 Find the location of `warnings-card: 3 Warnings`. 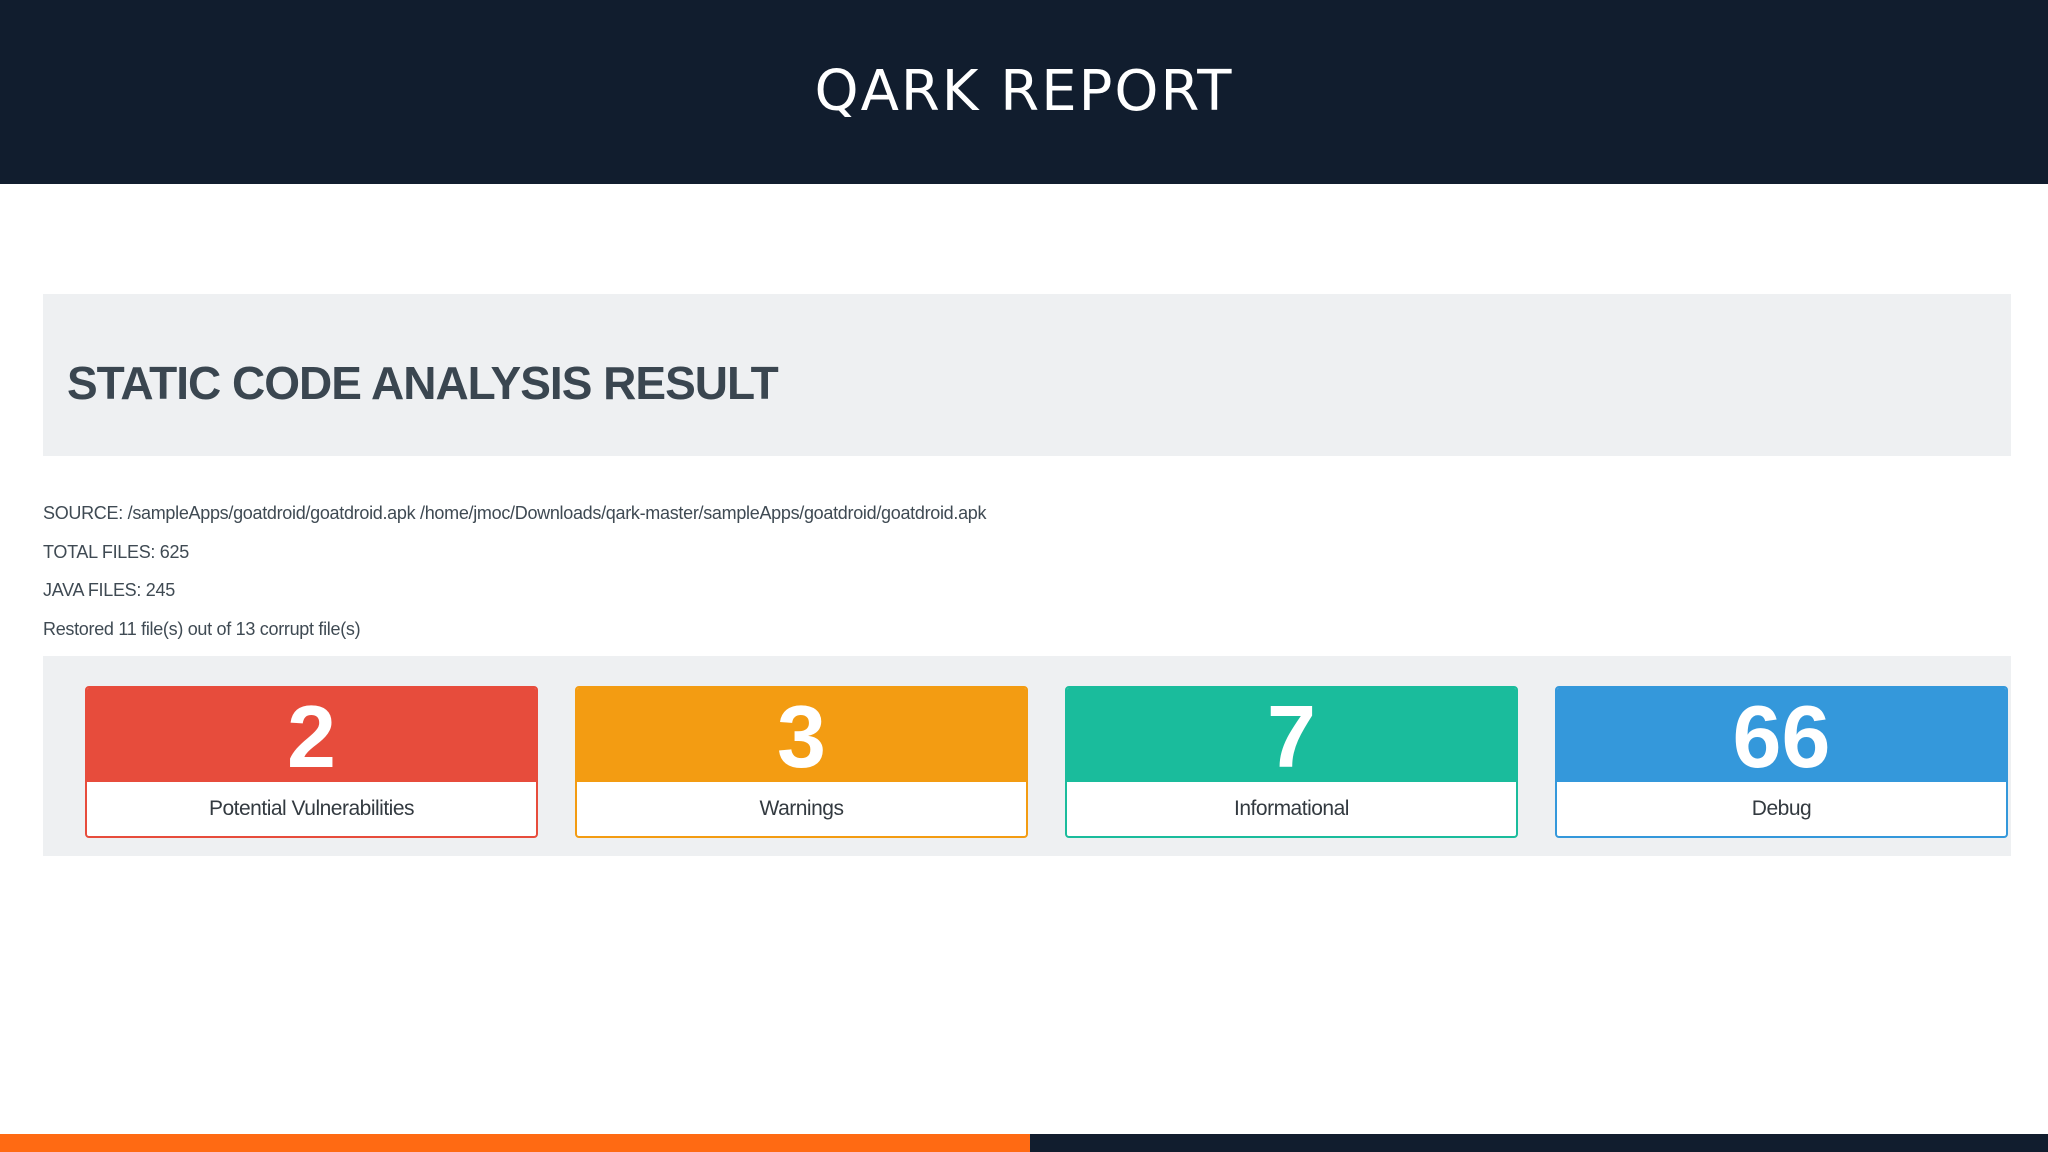

warnings-card: 3 Warnings is located at coordinates (801, 762).